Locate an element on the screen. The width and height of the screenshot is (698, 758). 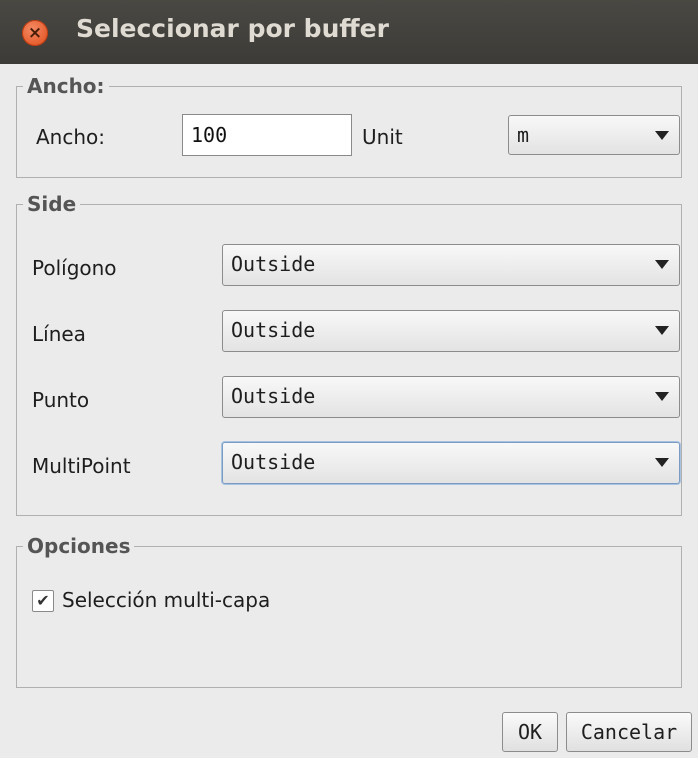
width-group-legend: Ancho: is located at coordinates (66, 86).